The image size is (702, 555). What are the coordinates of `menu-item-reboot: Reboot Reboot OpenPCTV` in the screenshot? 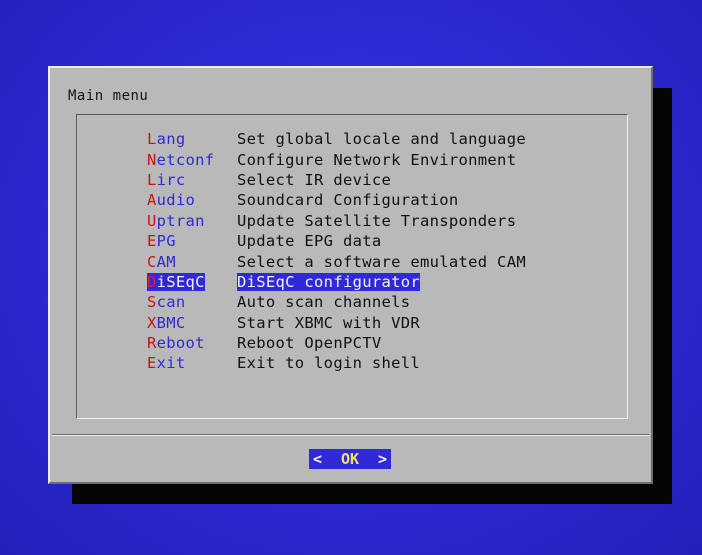 It's located at (336, 343).